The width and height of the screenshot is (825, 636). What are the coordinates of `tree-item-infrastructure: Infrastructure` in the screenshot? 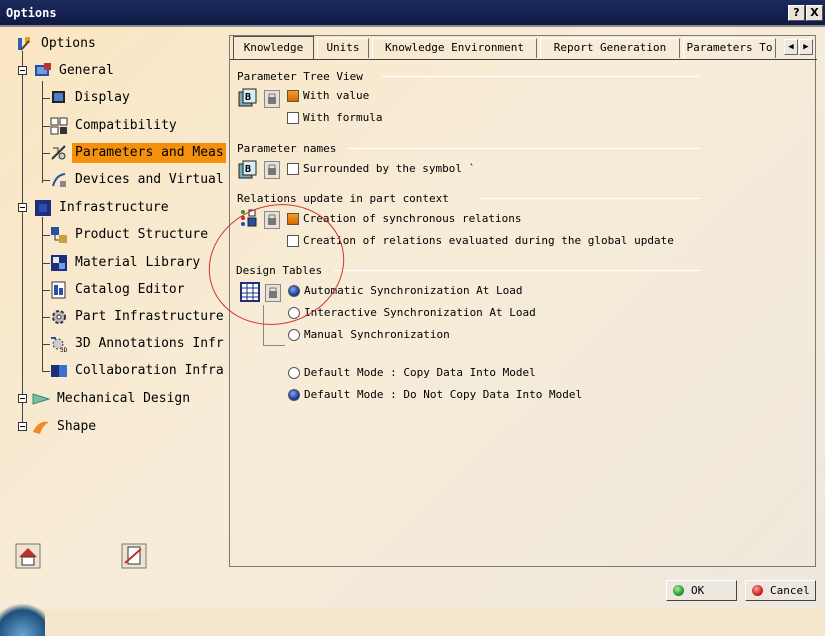 It's located at (129, 208).